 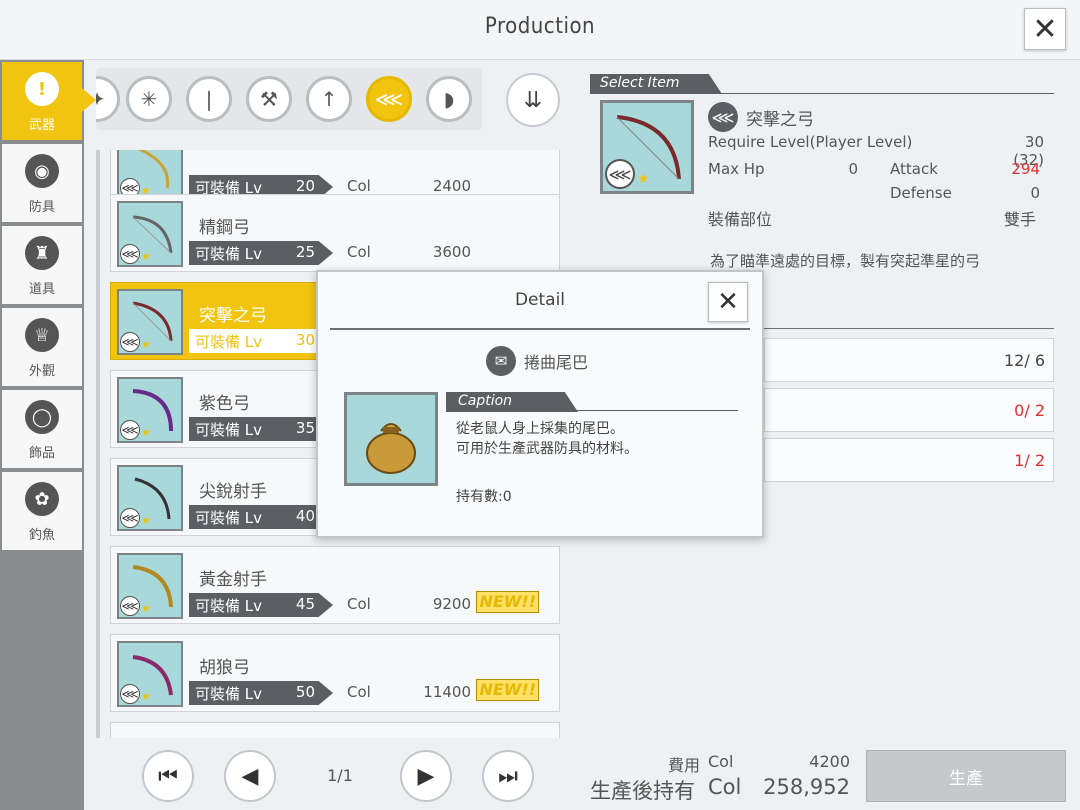 What do you see at coordinates (261, 429) in the screenshot?
I see `level-bar: 可裝備 Lv 35` at bounding box center [261, 429].